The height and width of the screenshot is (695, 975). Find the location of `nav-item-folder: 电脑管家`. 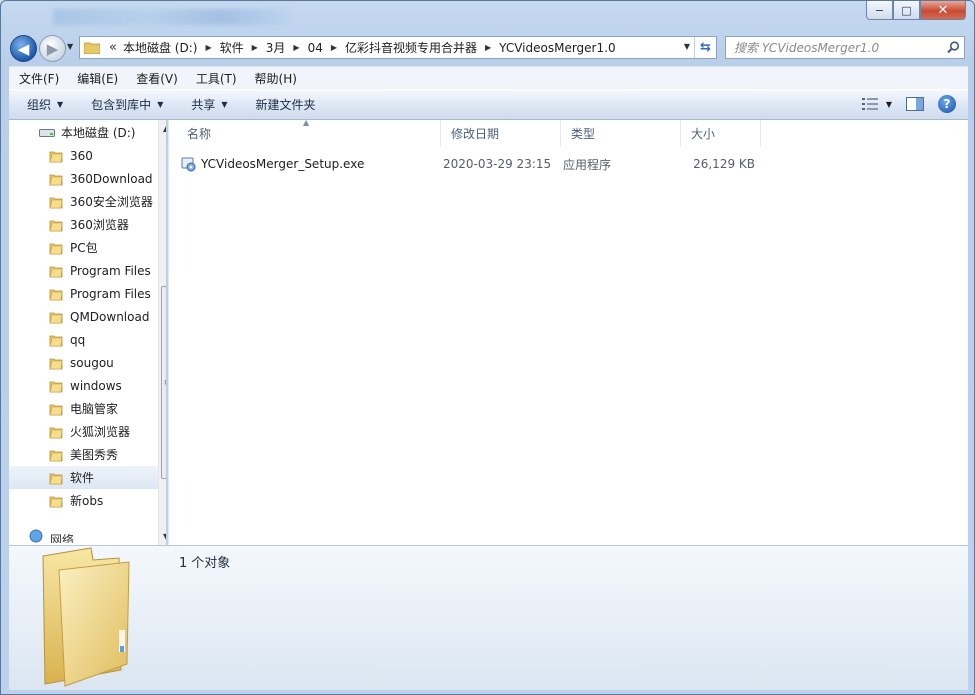

nav-item-folder: 电脑管家 is located at coordinates (87, 408).